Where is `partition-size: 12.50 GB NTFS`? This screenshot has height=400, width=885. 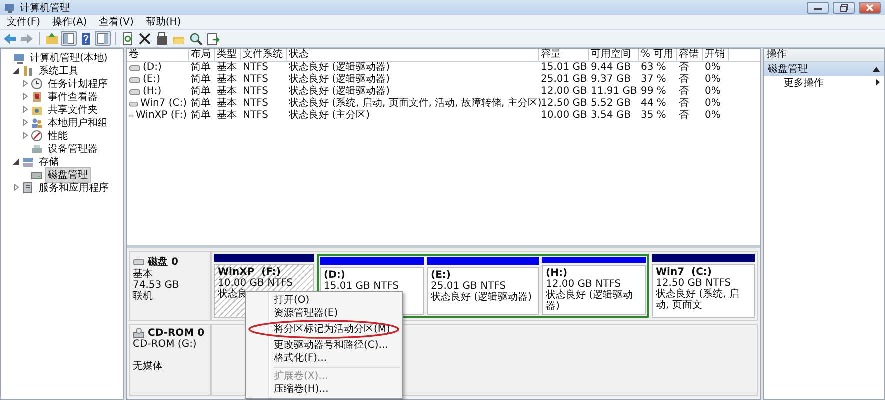 partition-size: 12.50 GB NTFS is located at coordinates (694, 283).